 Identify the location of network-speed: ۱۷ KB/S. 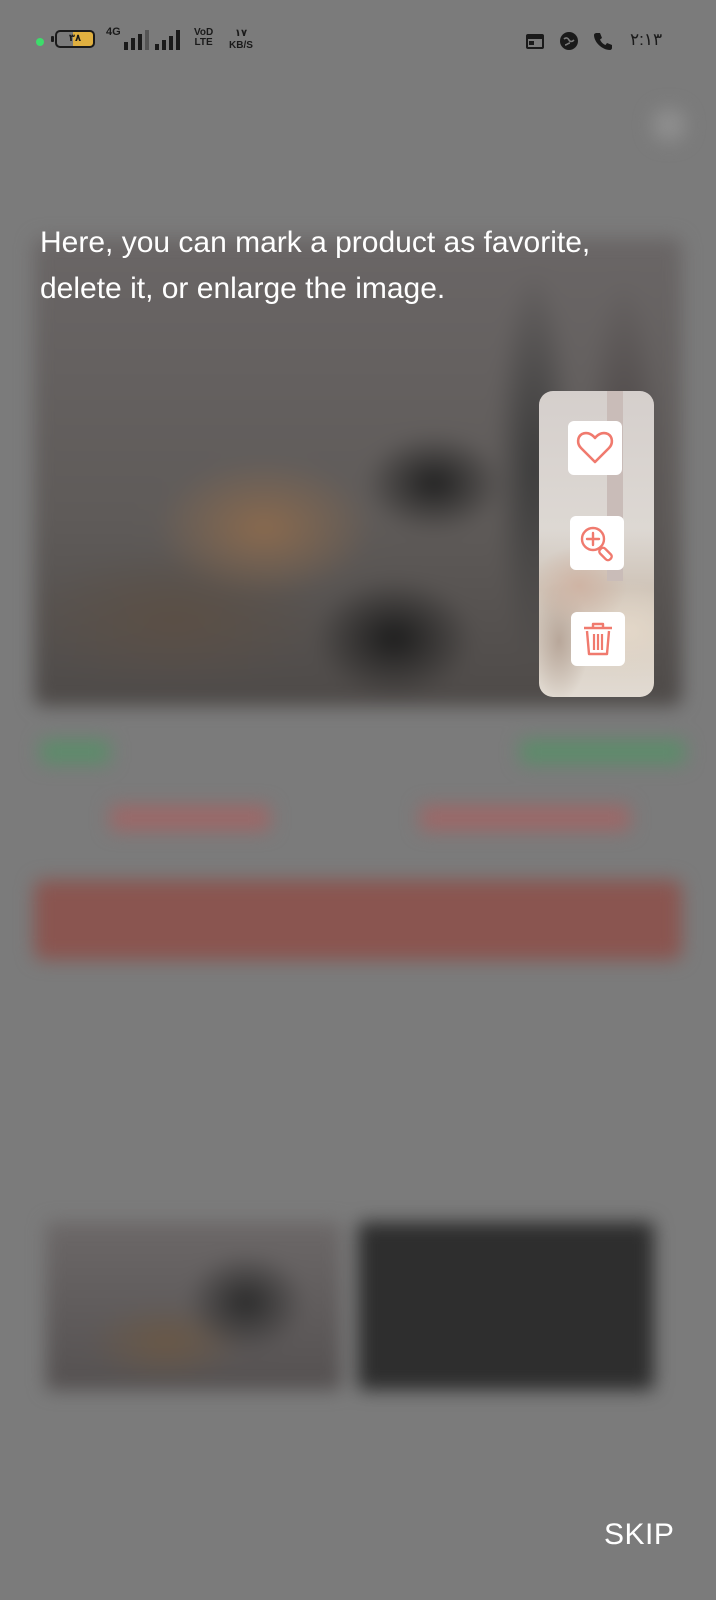
(241, 40).